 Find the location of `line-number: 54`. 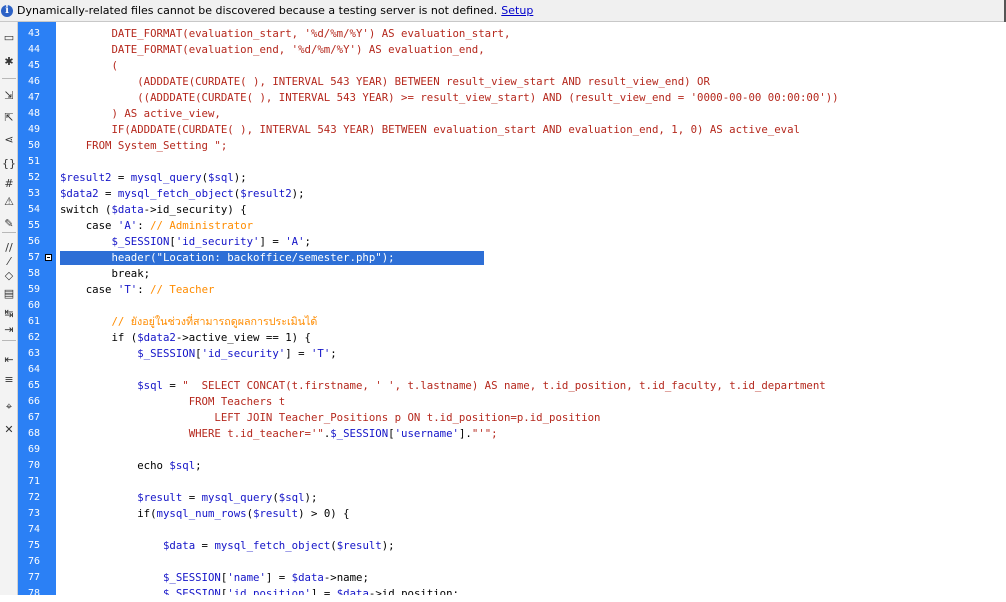

line-number: 54 is located at coordinates (33, 209).